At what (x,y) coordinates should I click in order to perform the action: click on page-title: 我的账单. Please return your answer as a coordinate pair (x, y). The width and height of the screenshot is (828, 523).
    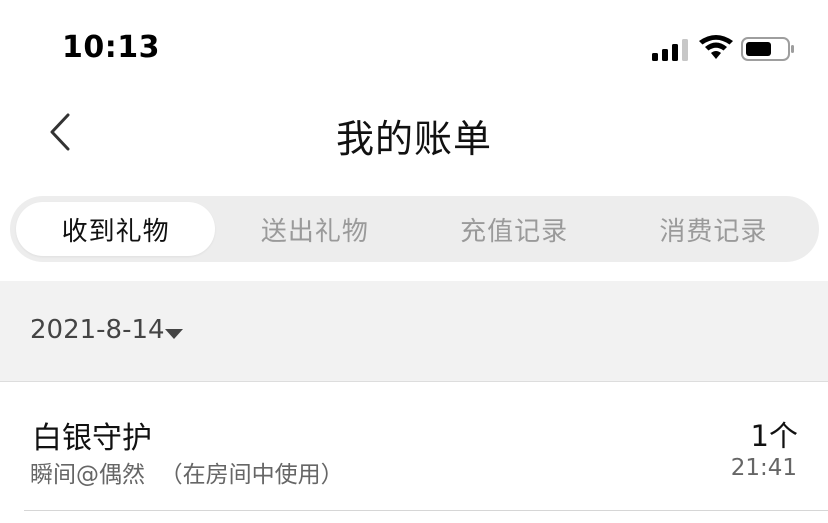
    Looking at the image, I should click on (413, 139).